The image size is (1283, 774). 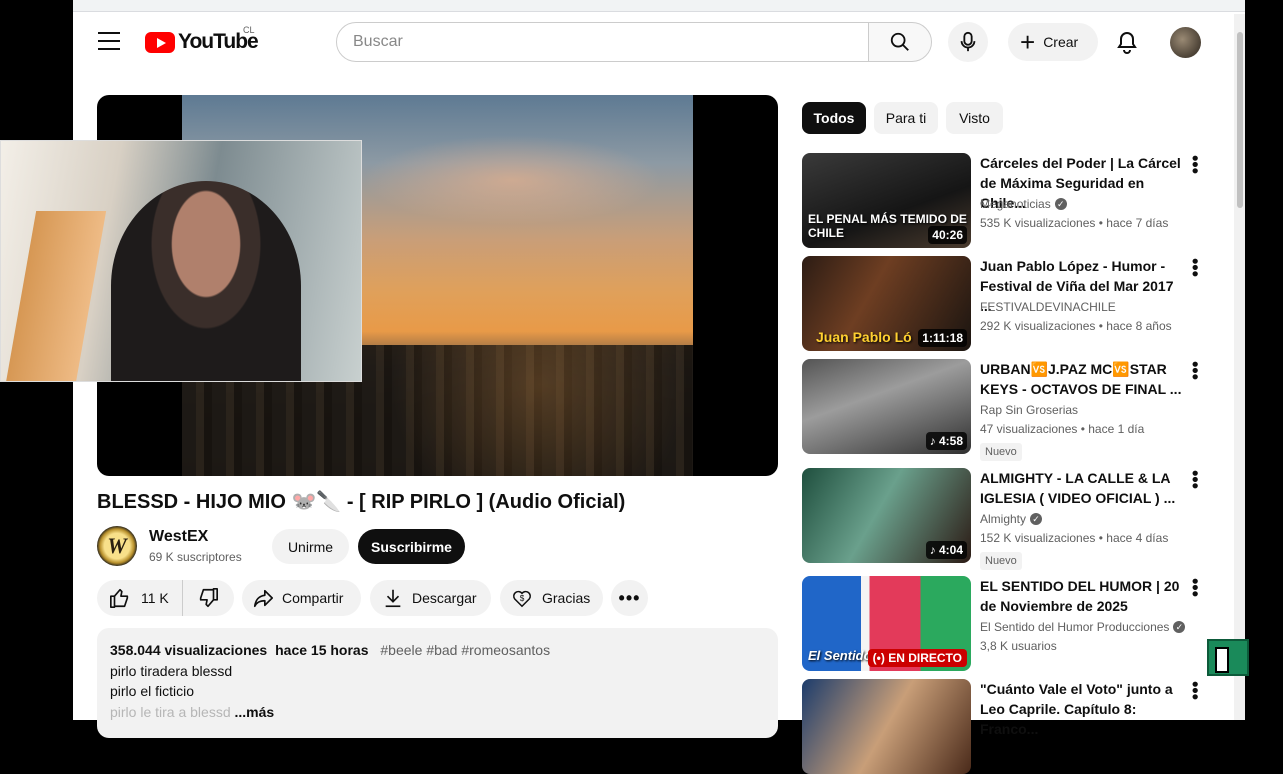 I want to click on video-thumbnail: EL PENAL MÁS TEMIDO DE CHILE 40:26, so click(x=886, y=200).